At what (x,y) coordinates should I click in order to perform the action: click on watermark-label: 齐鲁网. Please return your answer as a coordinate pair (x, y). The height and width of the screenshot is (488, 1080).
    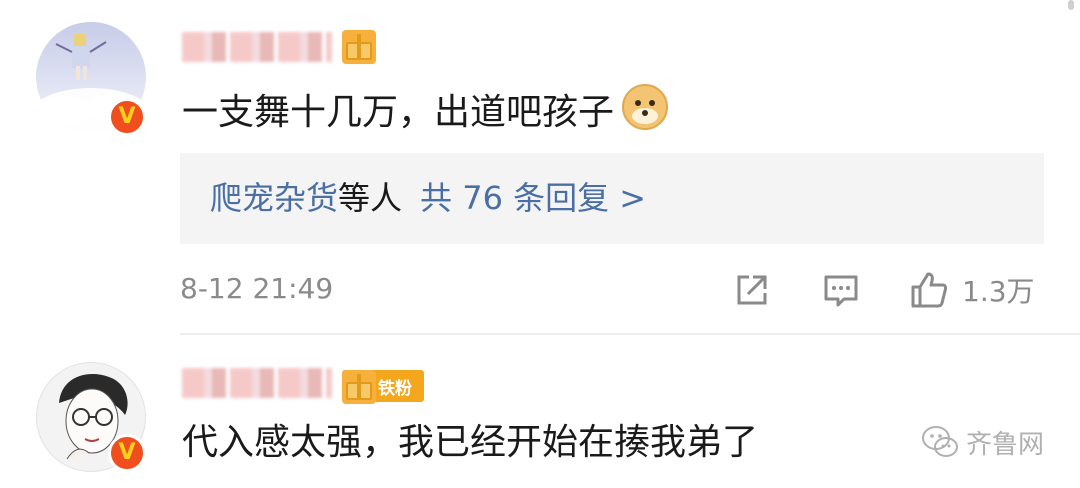
    Looking at the image, I should click on (1005, 444).